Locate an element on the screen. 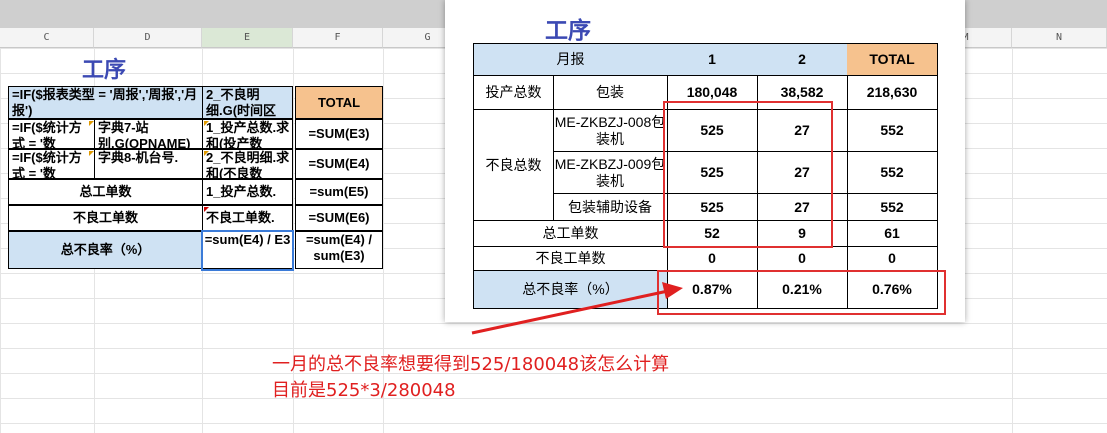 The image size is (1107, 433). annotation-current: 目前是525*3/280048 is located at coordinates (364, 390).